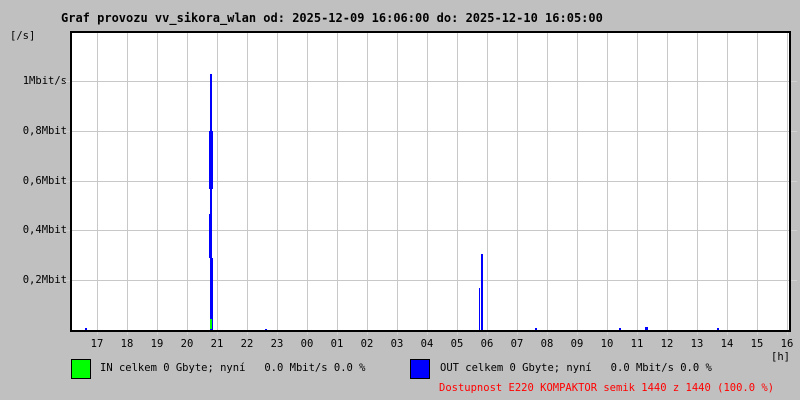 The height and width of the screenshot is (400, 800). What do you see at coordinates (81, 369) in the screenshot?
I see `legend-in-swatch` at bounding box center [81, 369].